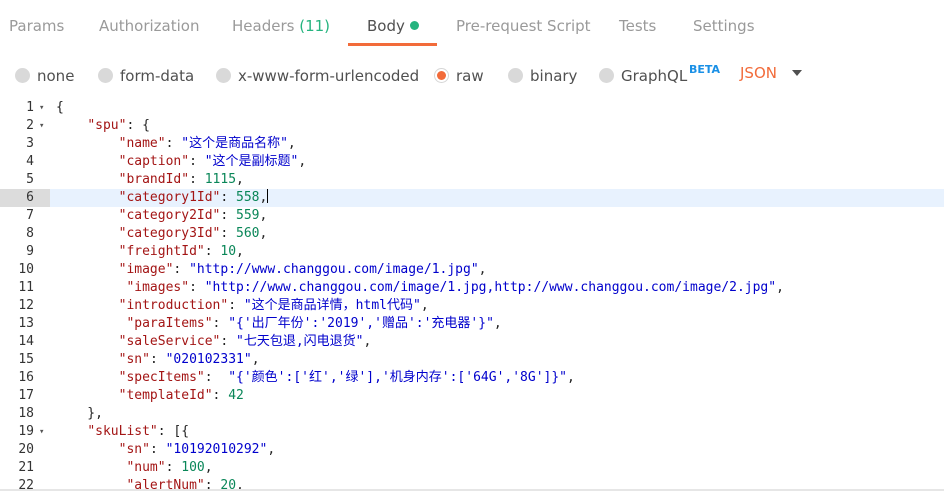  Describe the element at coordinates (472, 450) in the screenshot. I see `editor-line: 20 "sn": "10192010292",` at that location.